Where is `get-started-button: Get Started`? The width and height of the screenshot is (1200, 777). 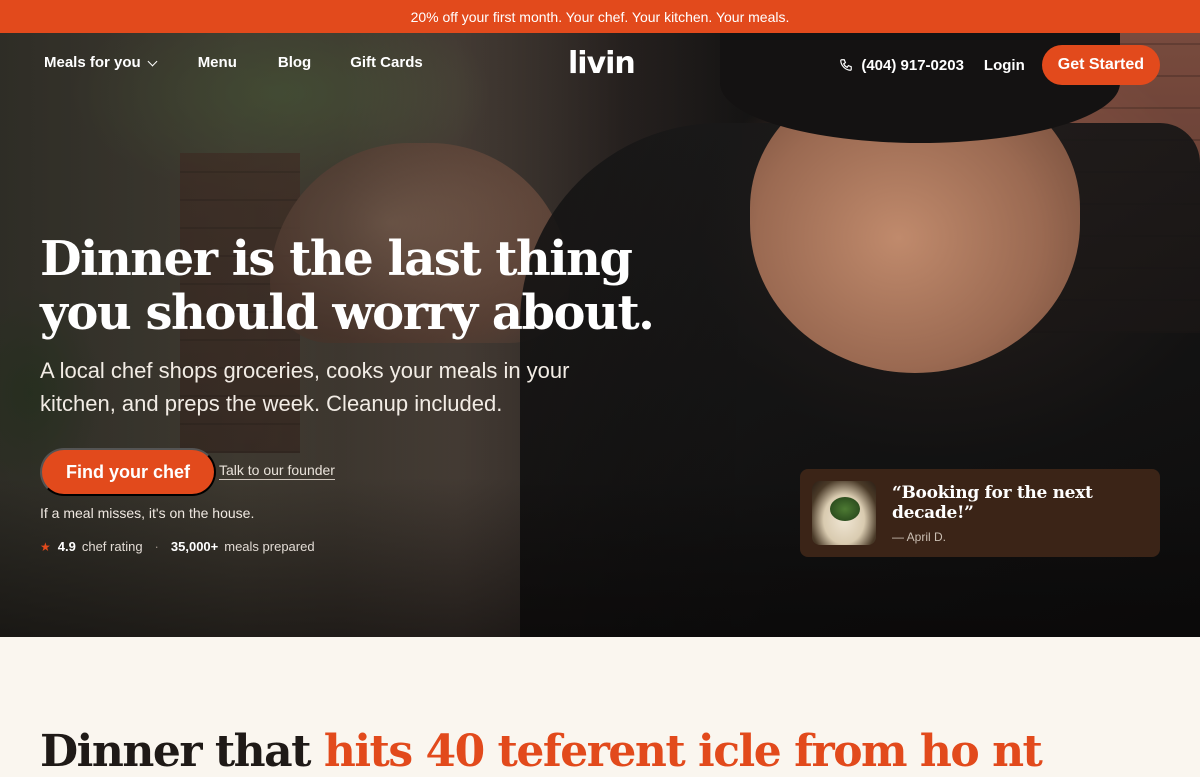 get-started-button: Get Started is located at coordinates (1100, 65).